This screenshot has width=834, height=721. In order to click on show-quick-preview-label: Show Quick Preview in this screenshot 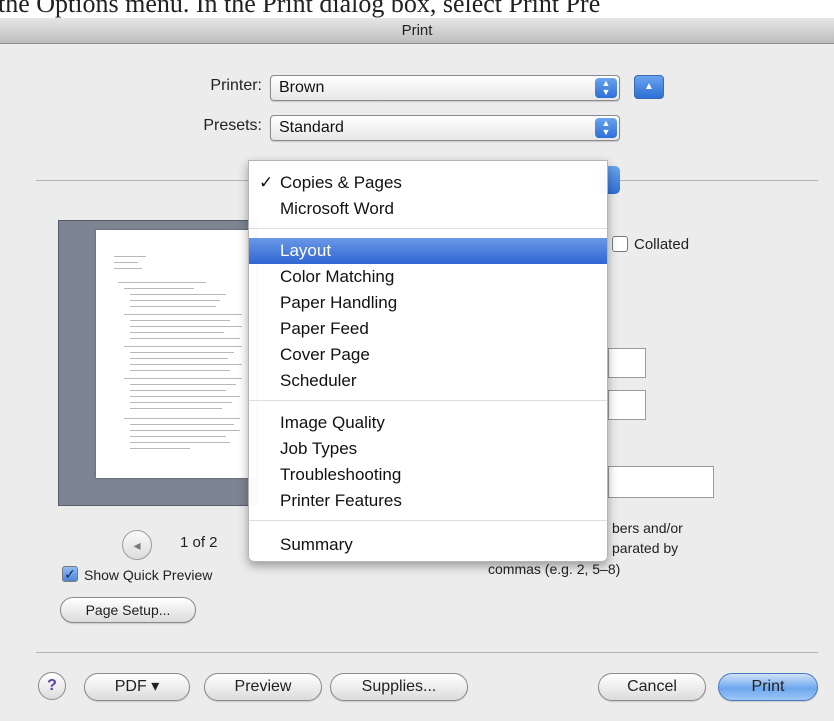, I will do `click(148, 575)`.